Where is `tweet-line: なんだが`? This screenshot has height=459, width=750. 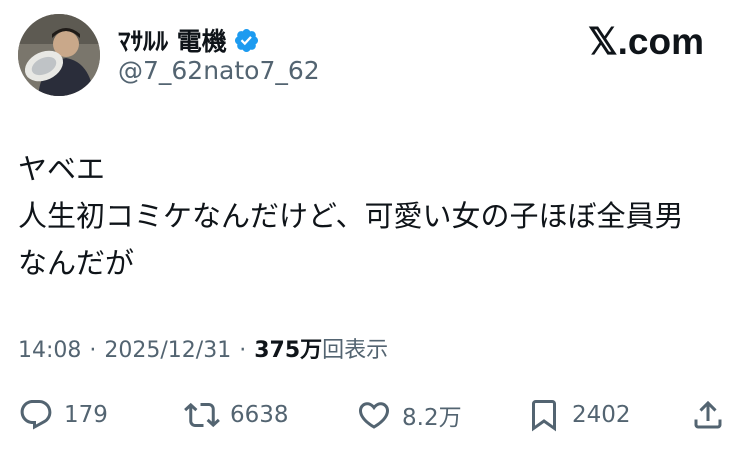
tweet-line: なんだが is located at coordinates (76, 263).